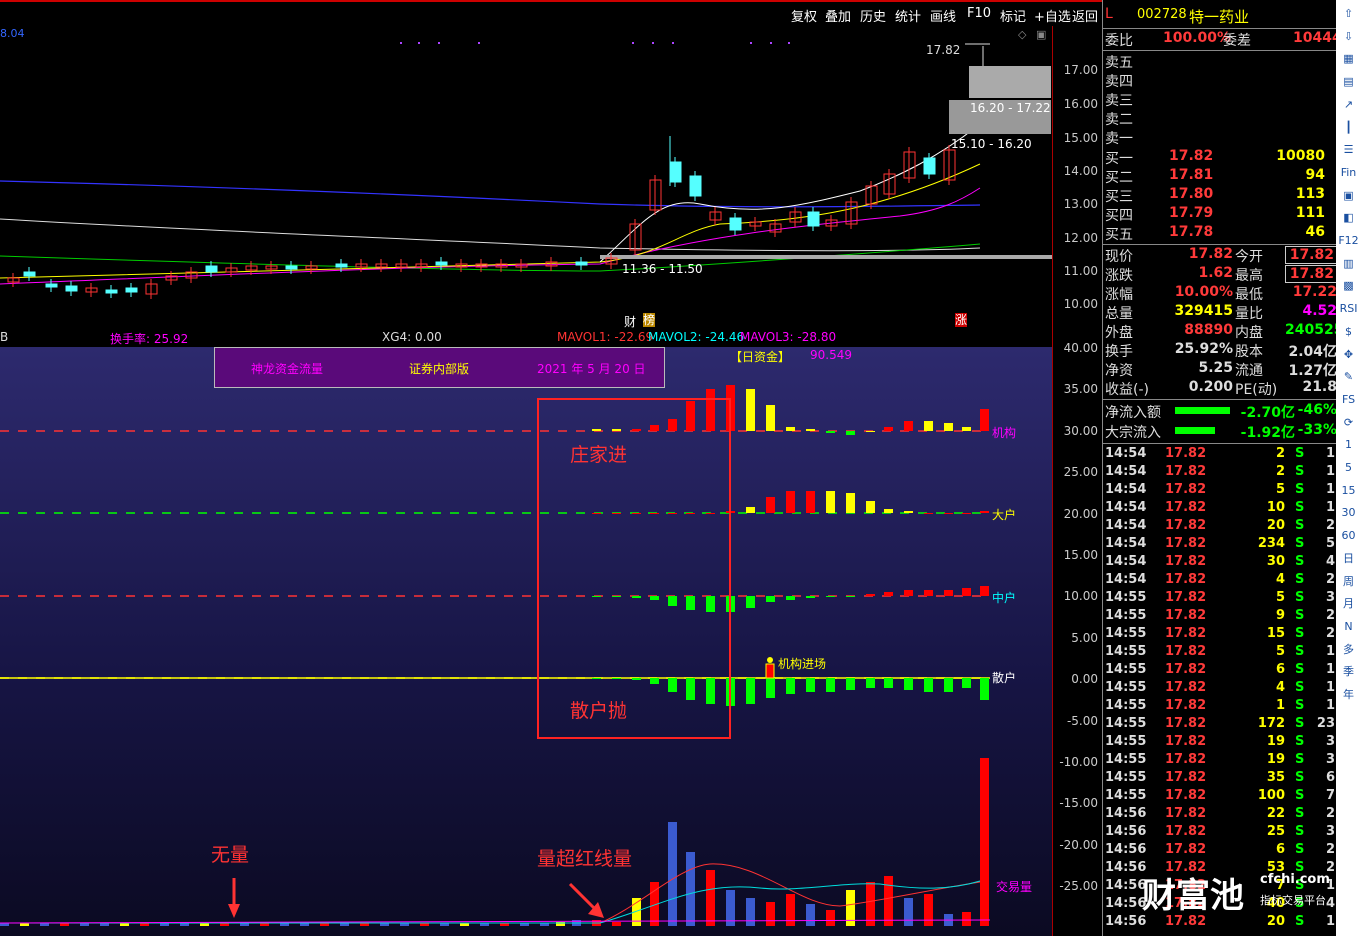 The height and width of the screenshot is (936, 1361). What do you see at coordinates (1348, 217) in the screenshot?
I see `page-icon: ◧` at bounding box center [1348, 217].